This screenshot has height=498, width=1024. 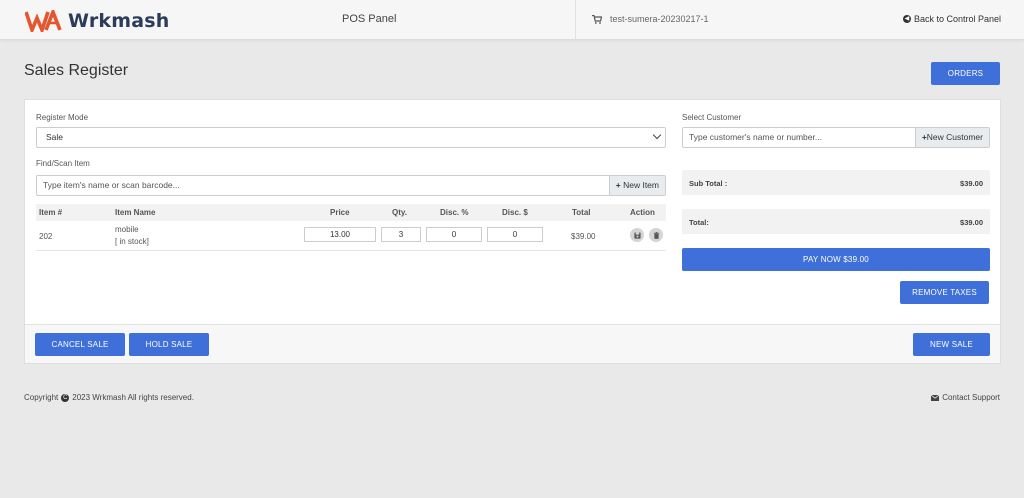 What do you see at coordinates (906, 19) in the screenshot?
I see `circle-arrow-left-icon: ◀` at bounding box center [906, 19].